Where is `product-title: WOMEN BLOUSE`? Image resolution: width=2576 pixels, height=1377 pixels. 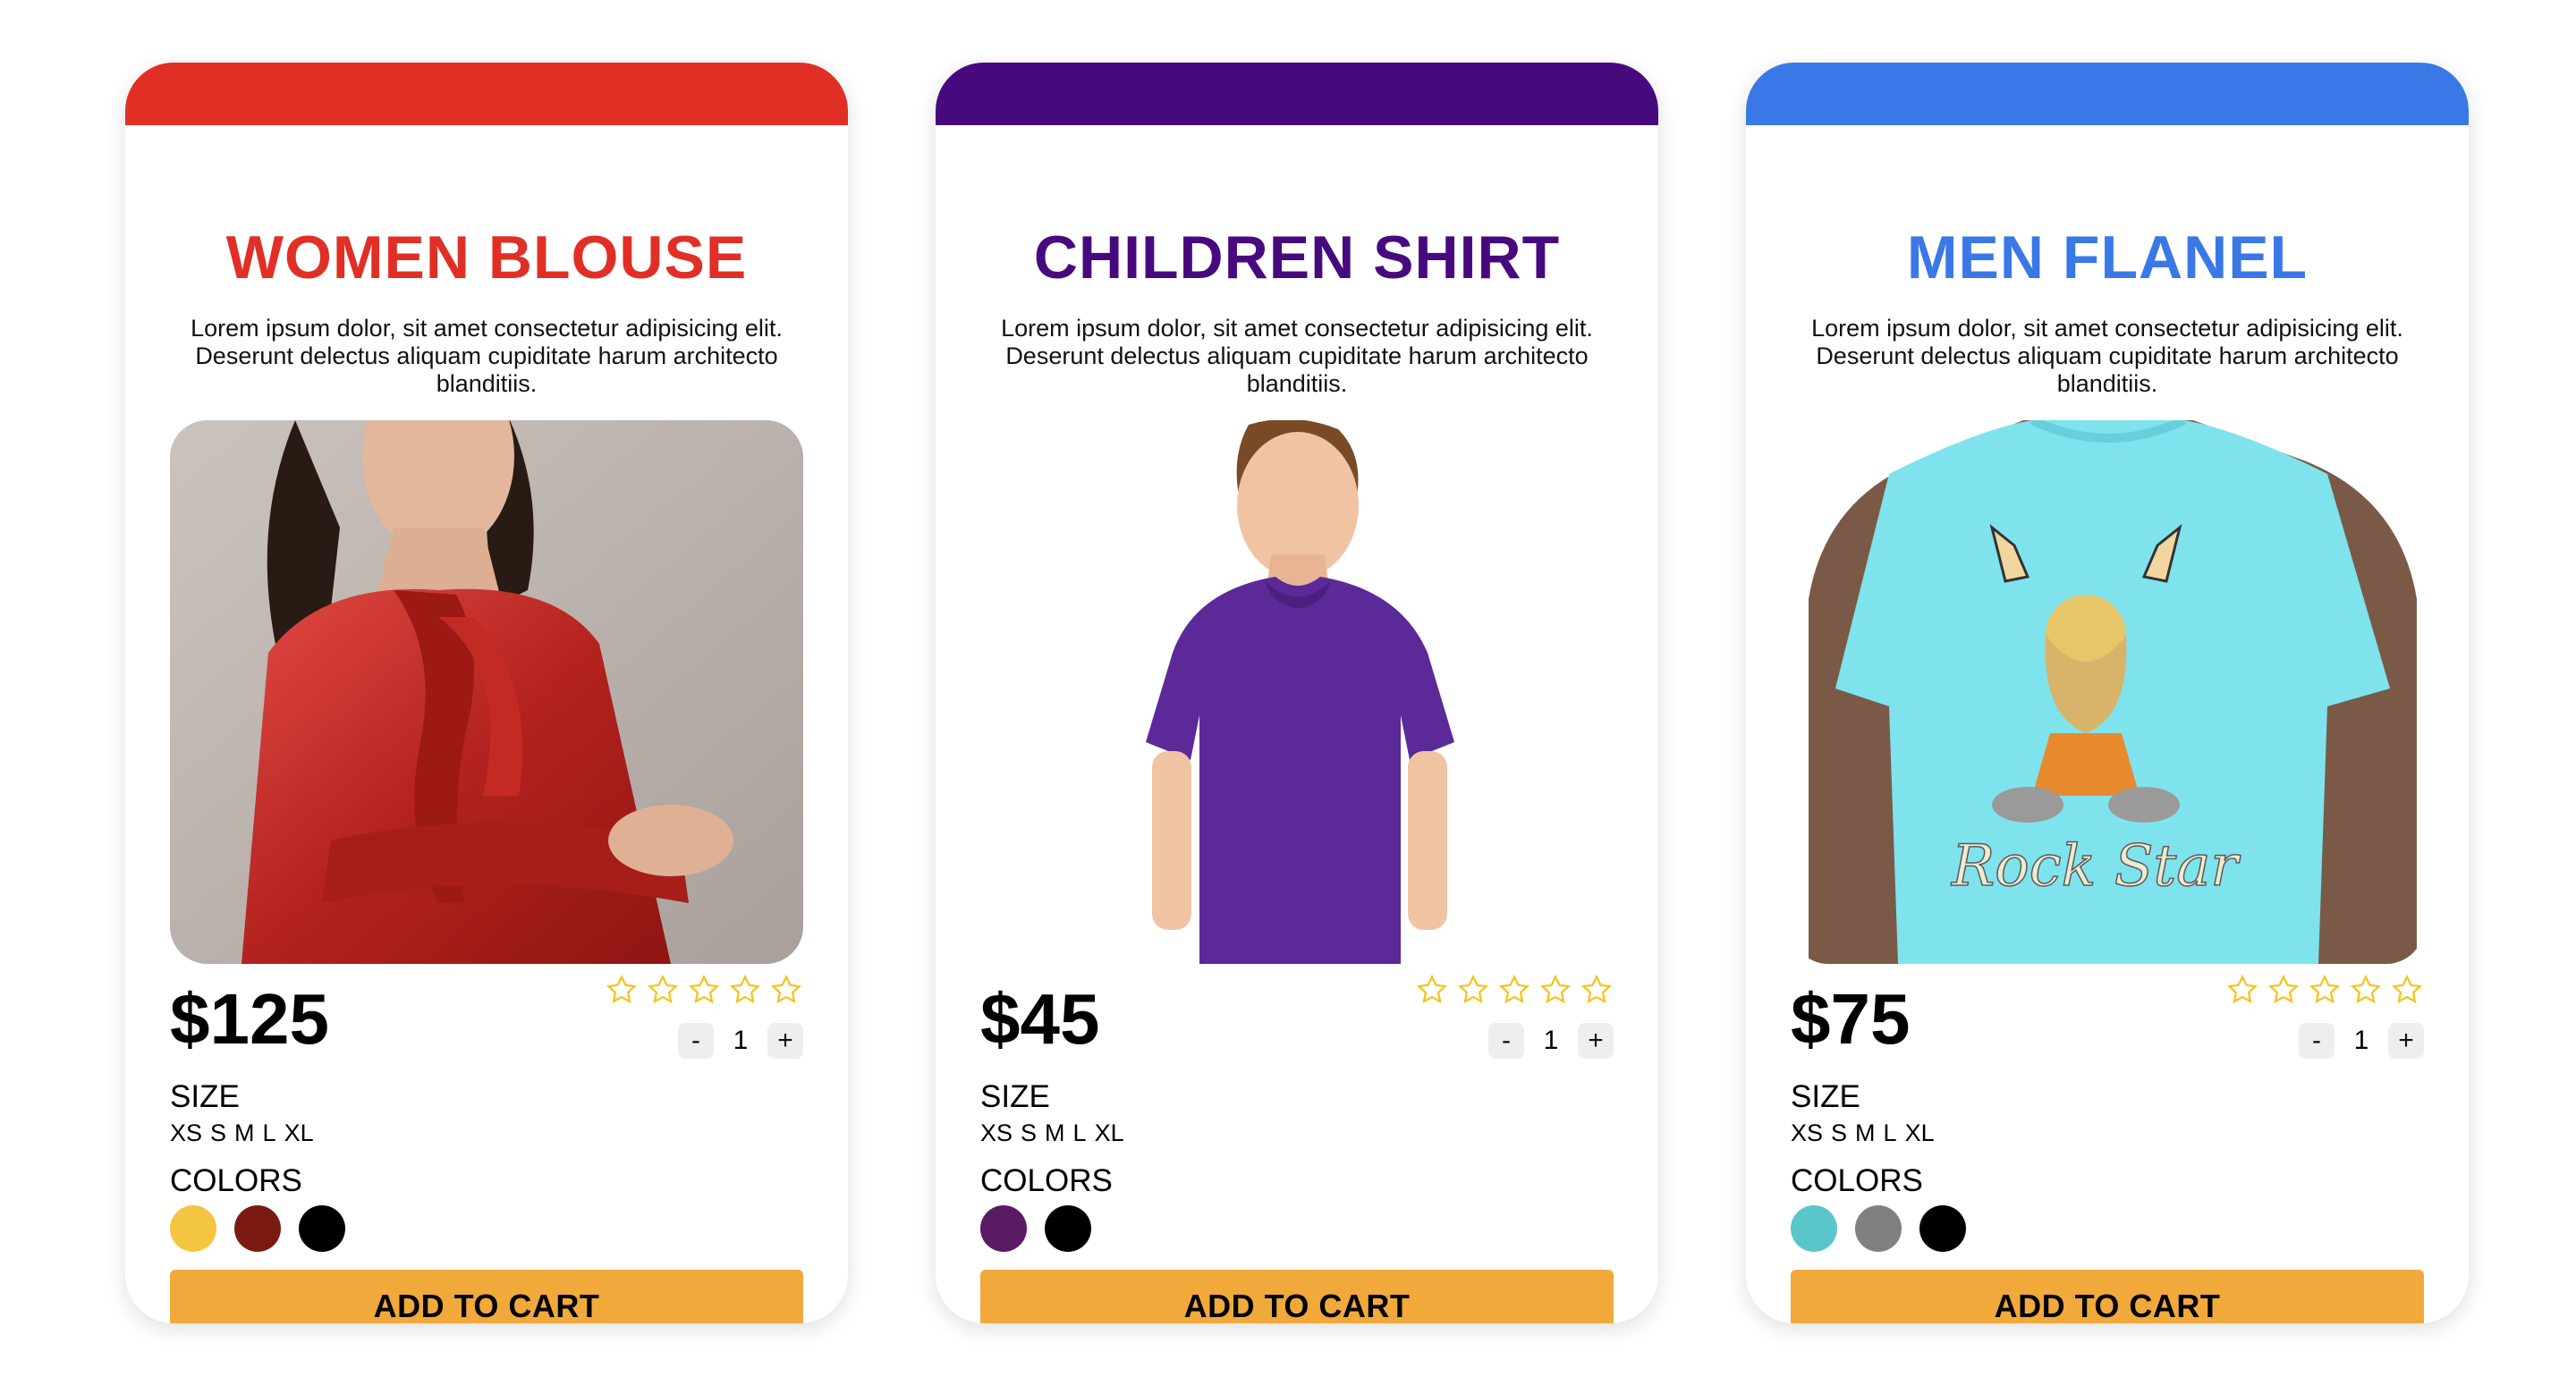
product-title: WOMEN BLOUSE is located at coordinates (486, 257).